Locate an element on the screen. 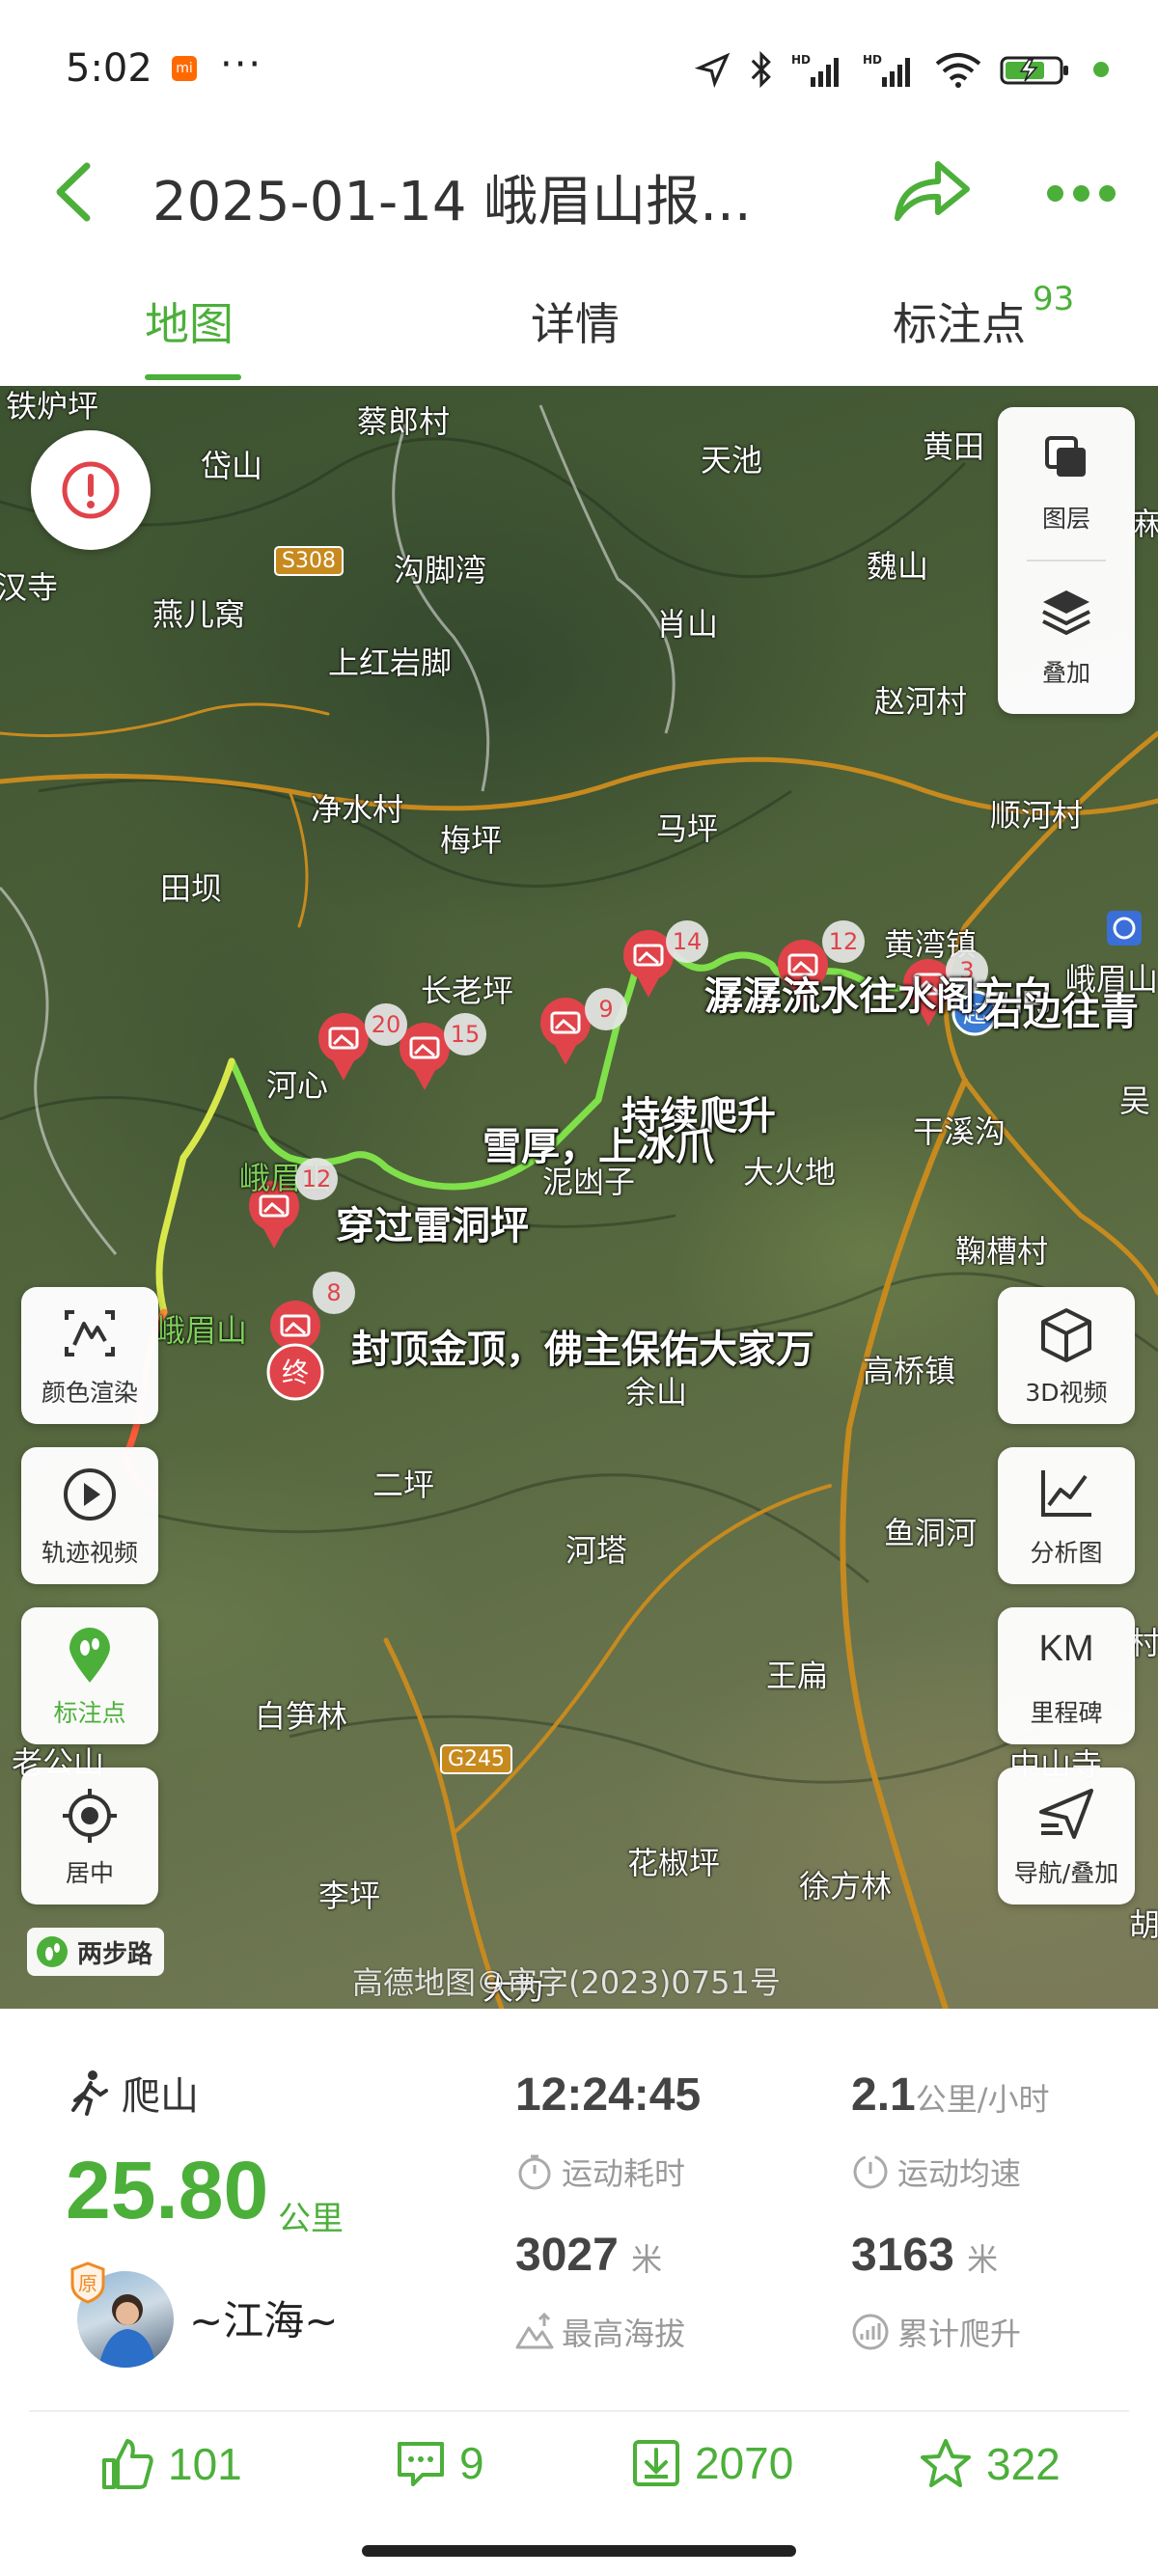 The image size is (1158, 2576). download-icon is located at coordinates (656, 2463).